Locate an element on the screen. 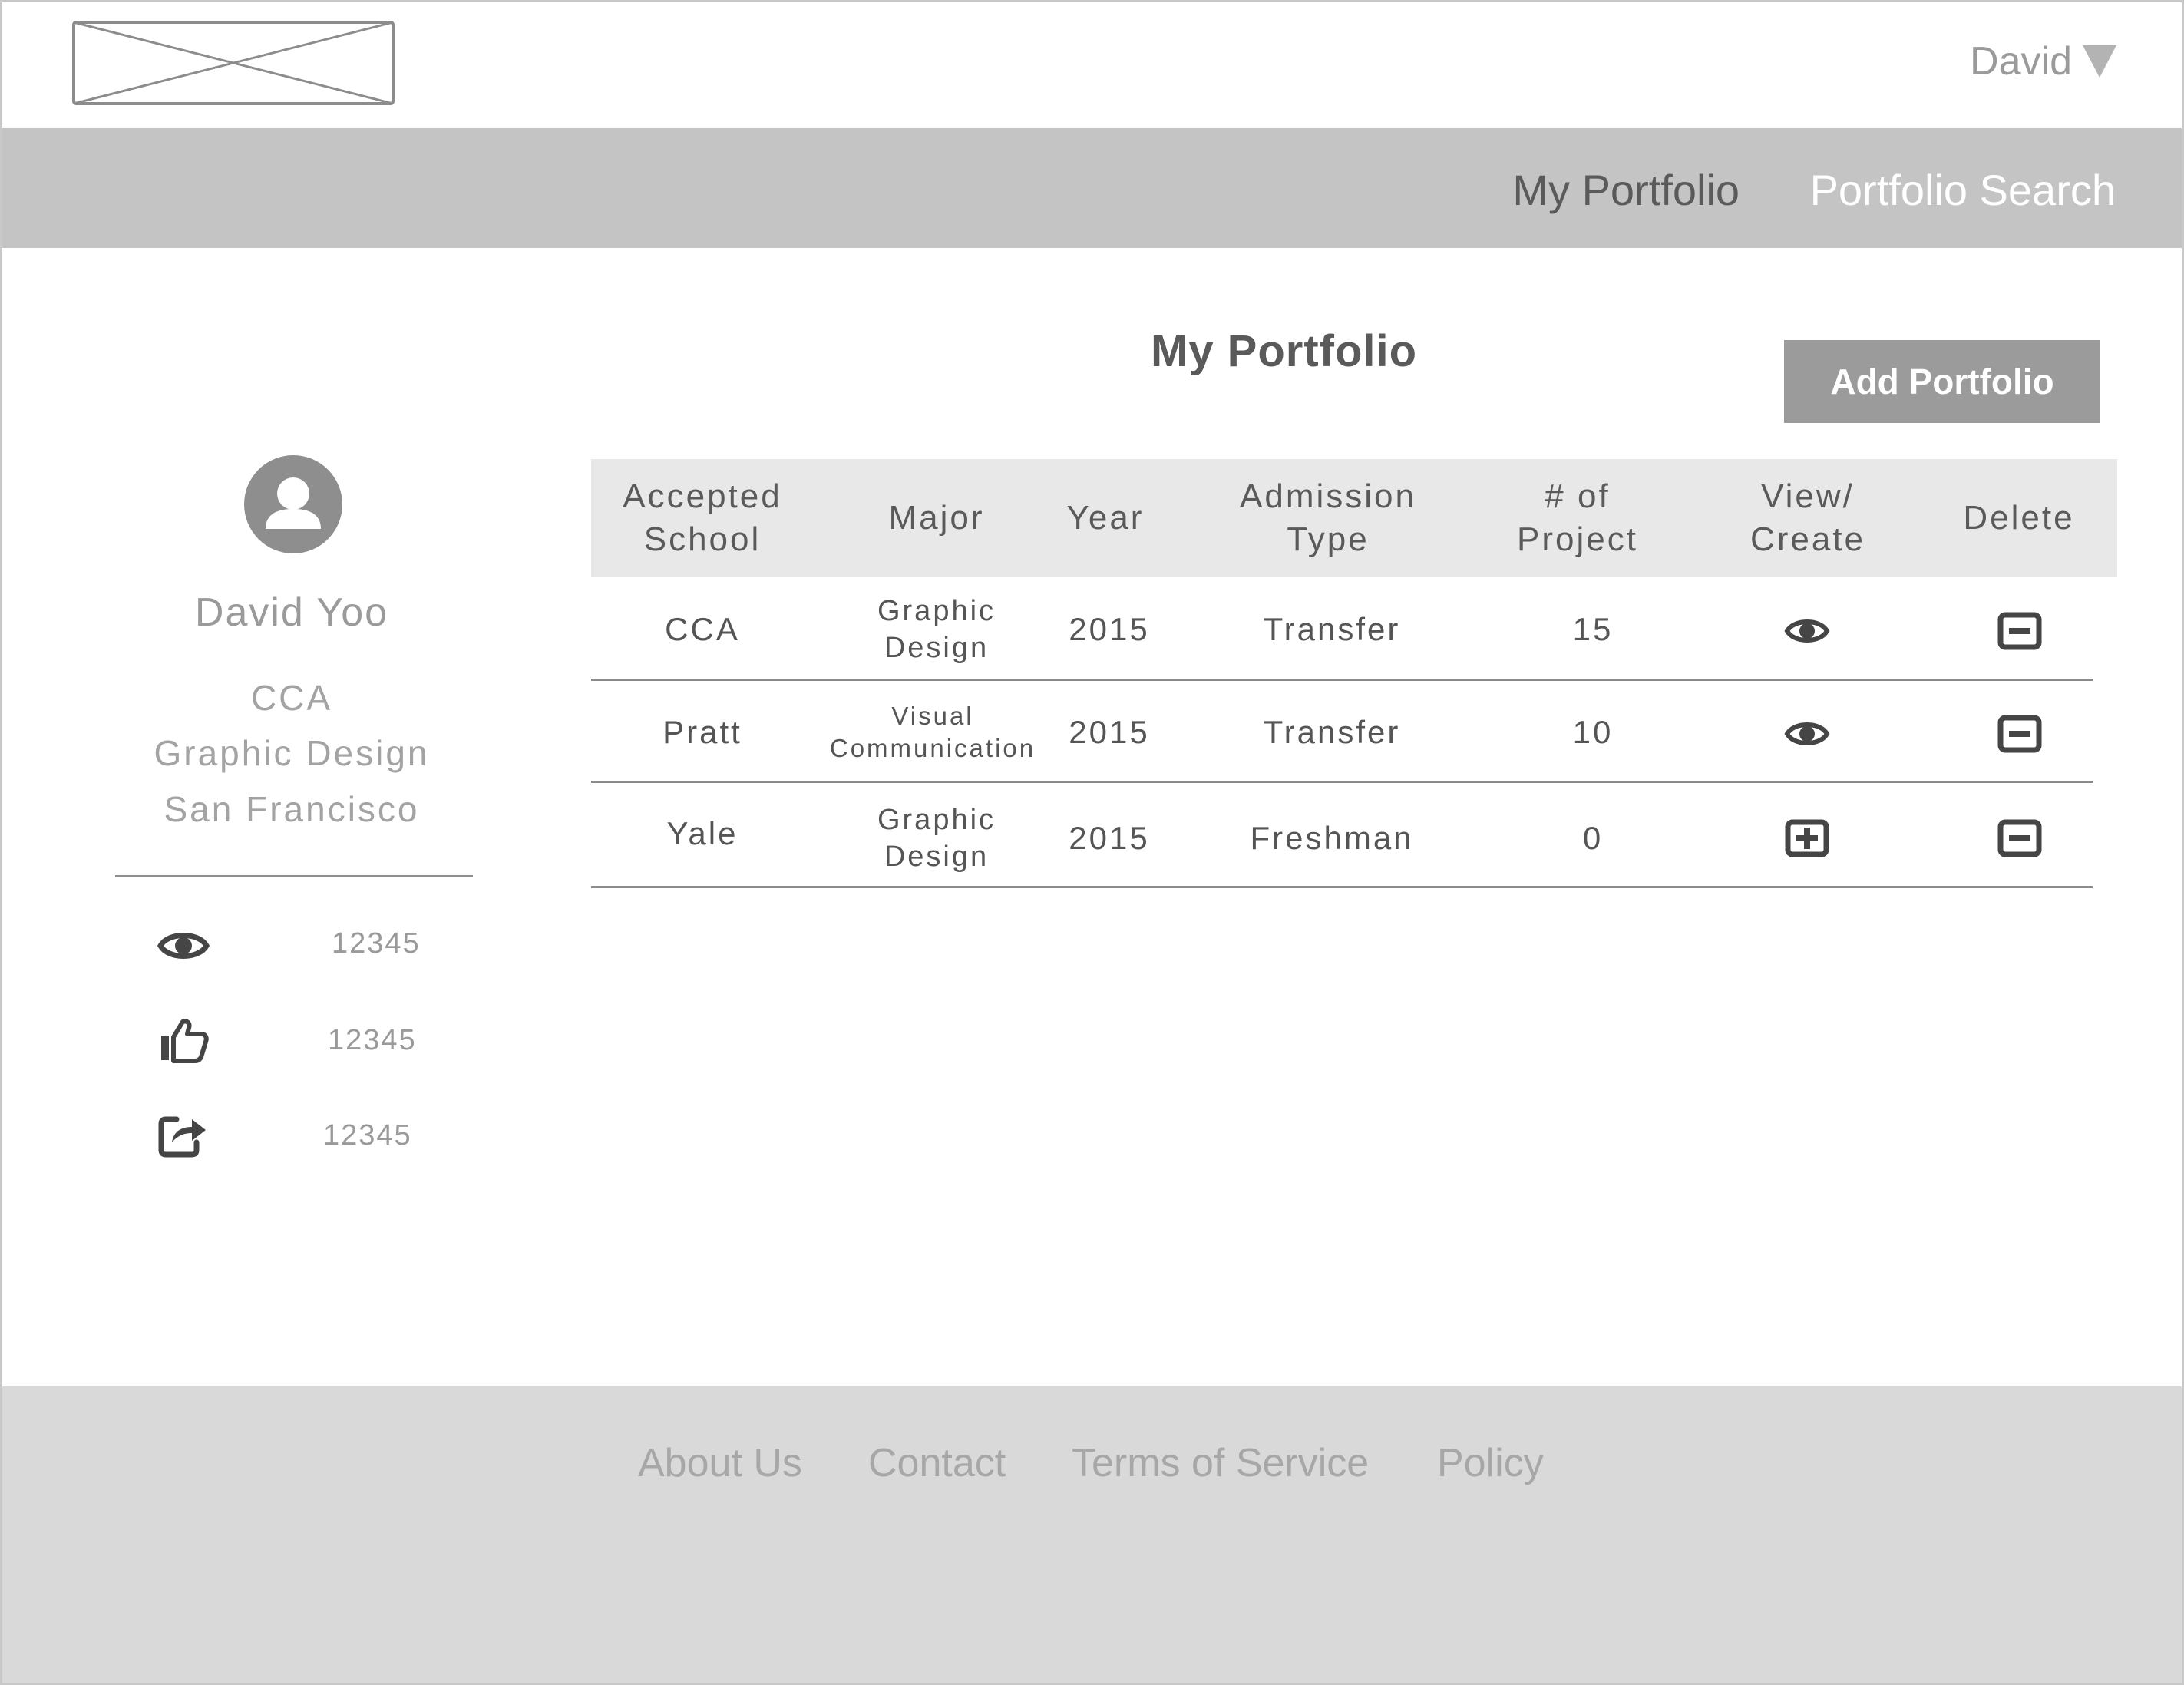 This screenshot has height=1685, width=2184. cell-project-count: 15 is located at coordinates (1593, 629).